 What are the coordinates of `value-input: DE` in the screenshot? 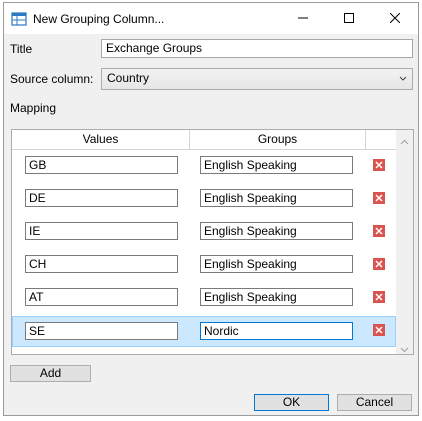 It's located at (101, 198).